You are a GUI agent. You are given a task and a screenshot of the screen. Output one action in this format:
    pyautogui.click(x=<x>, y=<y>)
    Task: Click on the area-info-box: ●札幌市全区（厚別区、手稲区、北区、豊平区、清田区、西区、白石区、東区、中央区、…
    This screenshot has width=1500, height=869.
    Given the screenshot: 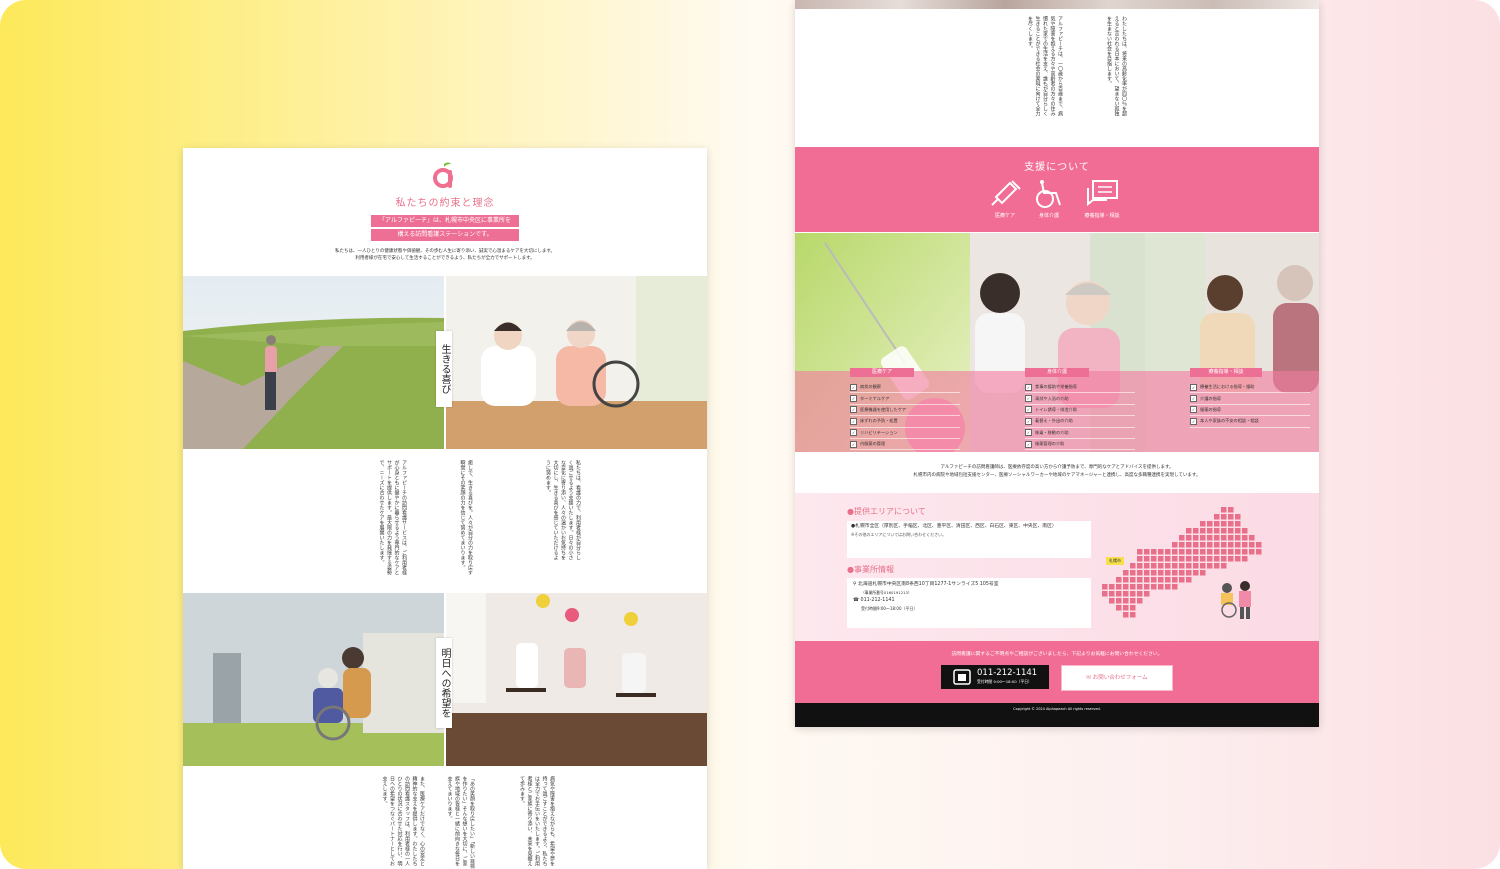 What is the action you would take?
    pyautogui.click(x=969, y=539)
    